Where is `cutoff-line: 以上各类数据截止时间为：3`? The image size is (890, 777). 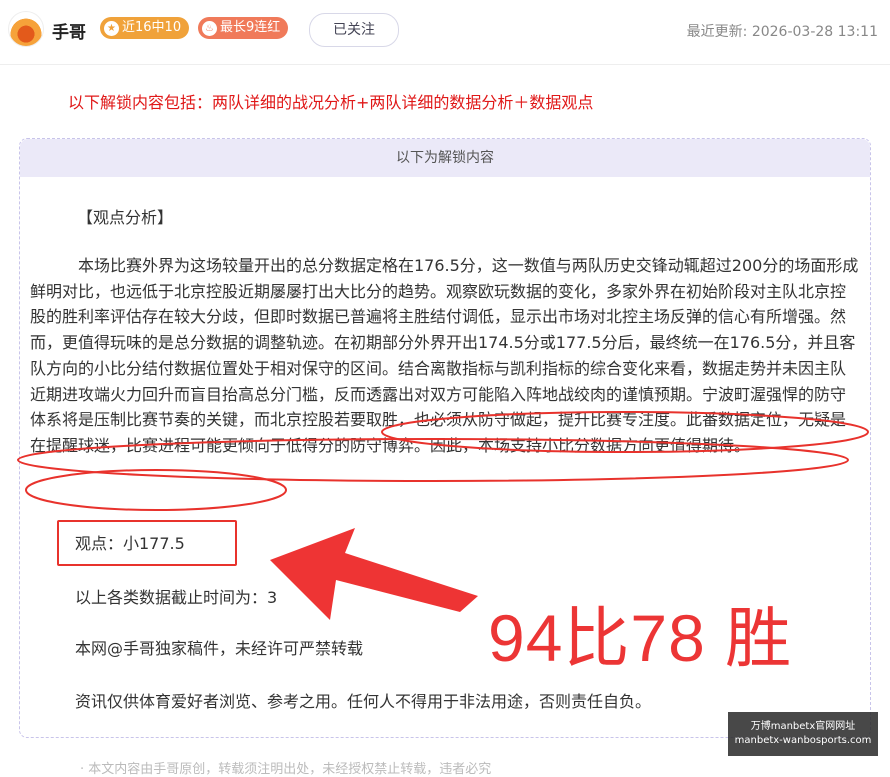
cutoff-line: 以上各类数据截止时间为：3 is located at coordinates (176, 597).